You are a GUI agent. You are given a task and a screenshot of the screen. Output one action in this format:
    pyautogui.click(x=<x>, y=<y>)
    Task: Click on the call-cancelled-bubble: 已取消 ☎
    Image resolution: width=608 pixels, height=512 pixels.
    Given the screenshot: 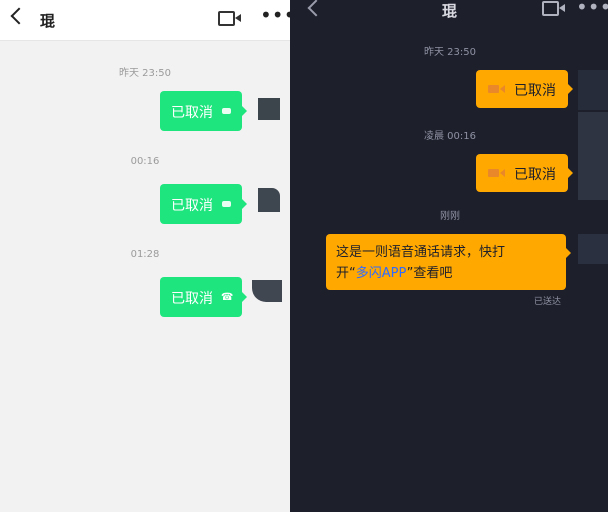 What is the action you would take?
    pyautogui.click(x=203, y=297)
    